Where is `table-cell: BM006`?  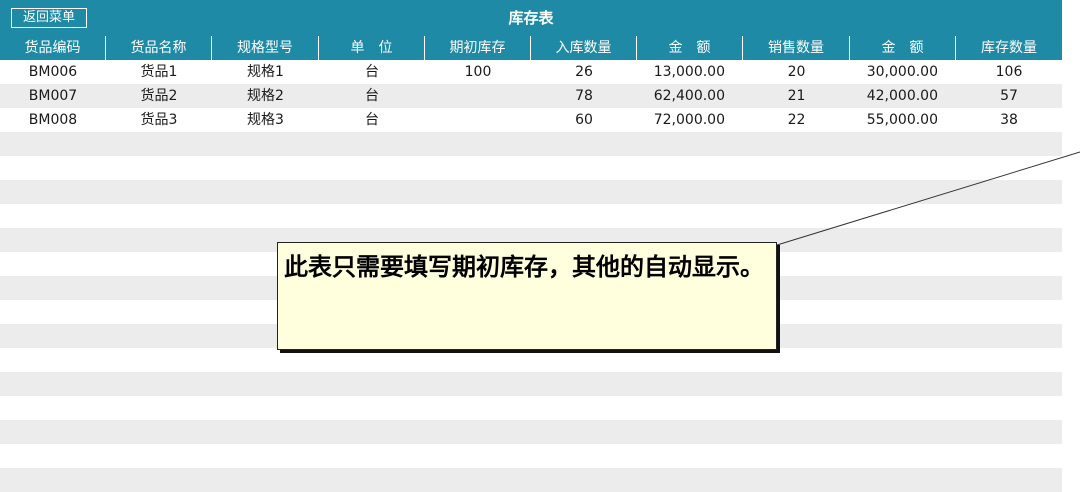 table-cell: BM006 is located at coordinates (53, 72).